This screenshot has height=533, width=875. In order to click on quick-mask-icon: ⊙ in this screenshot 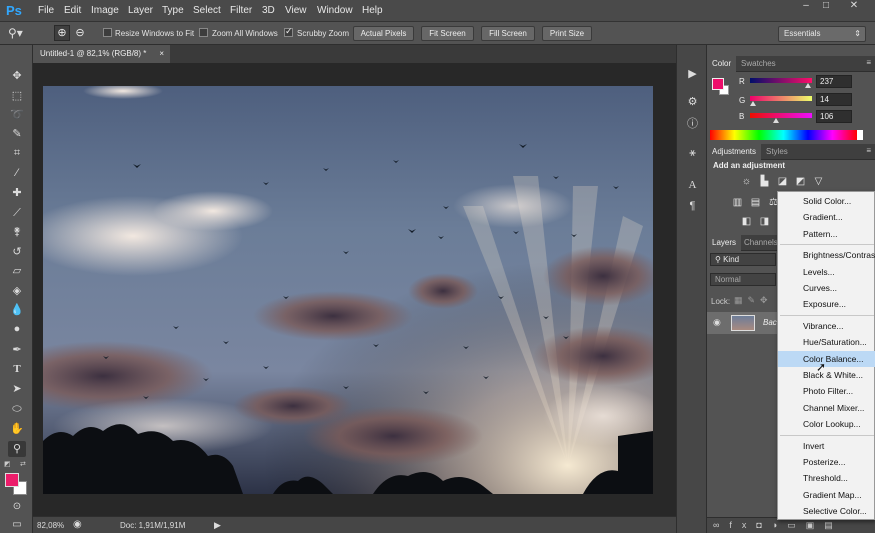, I will do `click(17, 507)`.